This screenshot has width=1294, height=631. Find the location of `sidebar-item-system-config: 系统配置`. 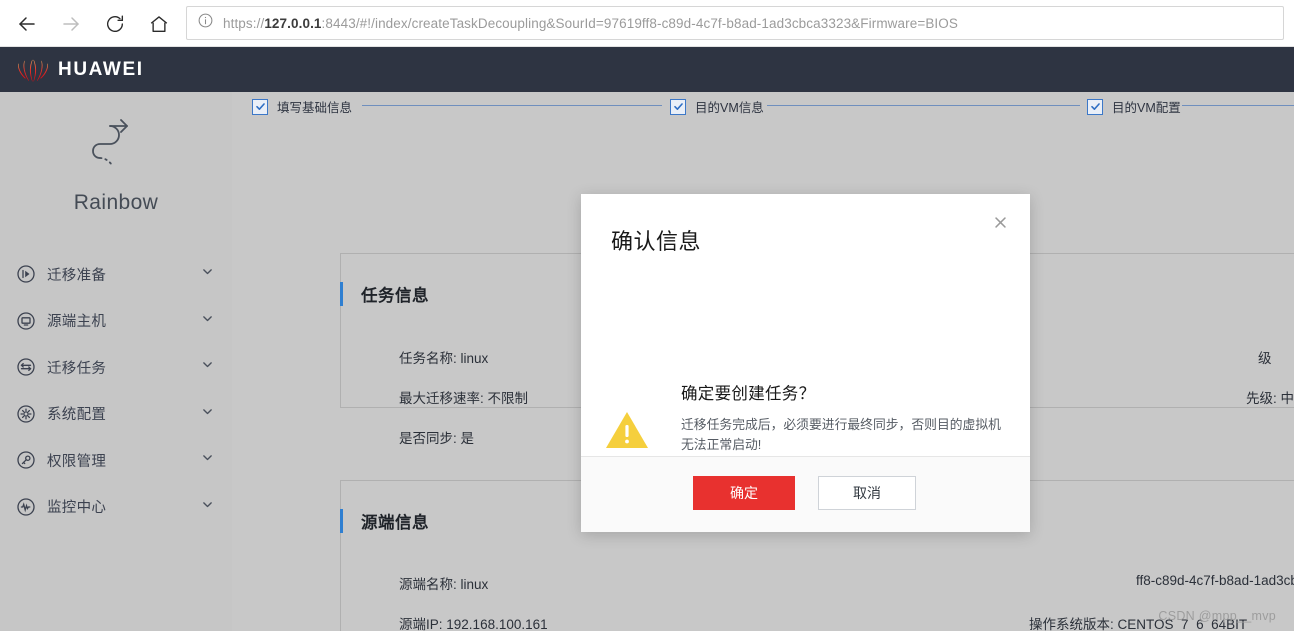

sidebar-item-system-config: 系统配置 is located at coordinates (116, 414).